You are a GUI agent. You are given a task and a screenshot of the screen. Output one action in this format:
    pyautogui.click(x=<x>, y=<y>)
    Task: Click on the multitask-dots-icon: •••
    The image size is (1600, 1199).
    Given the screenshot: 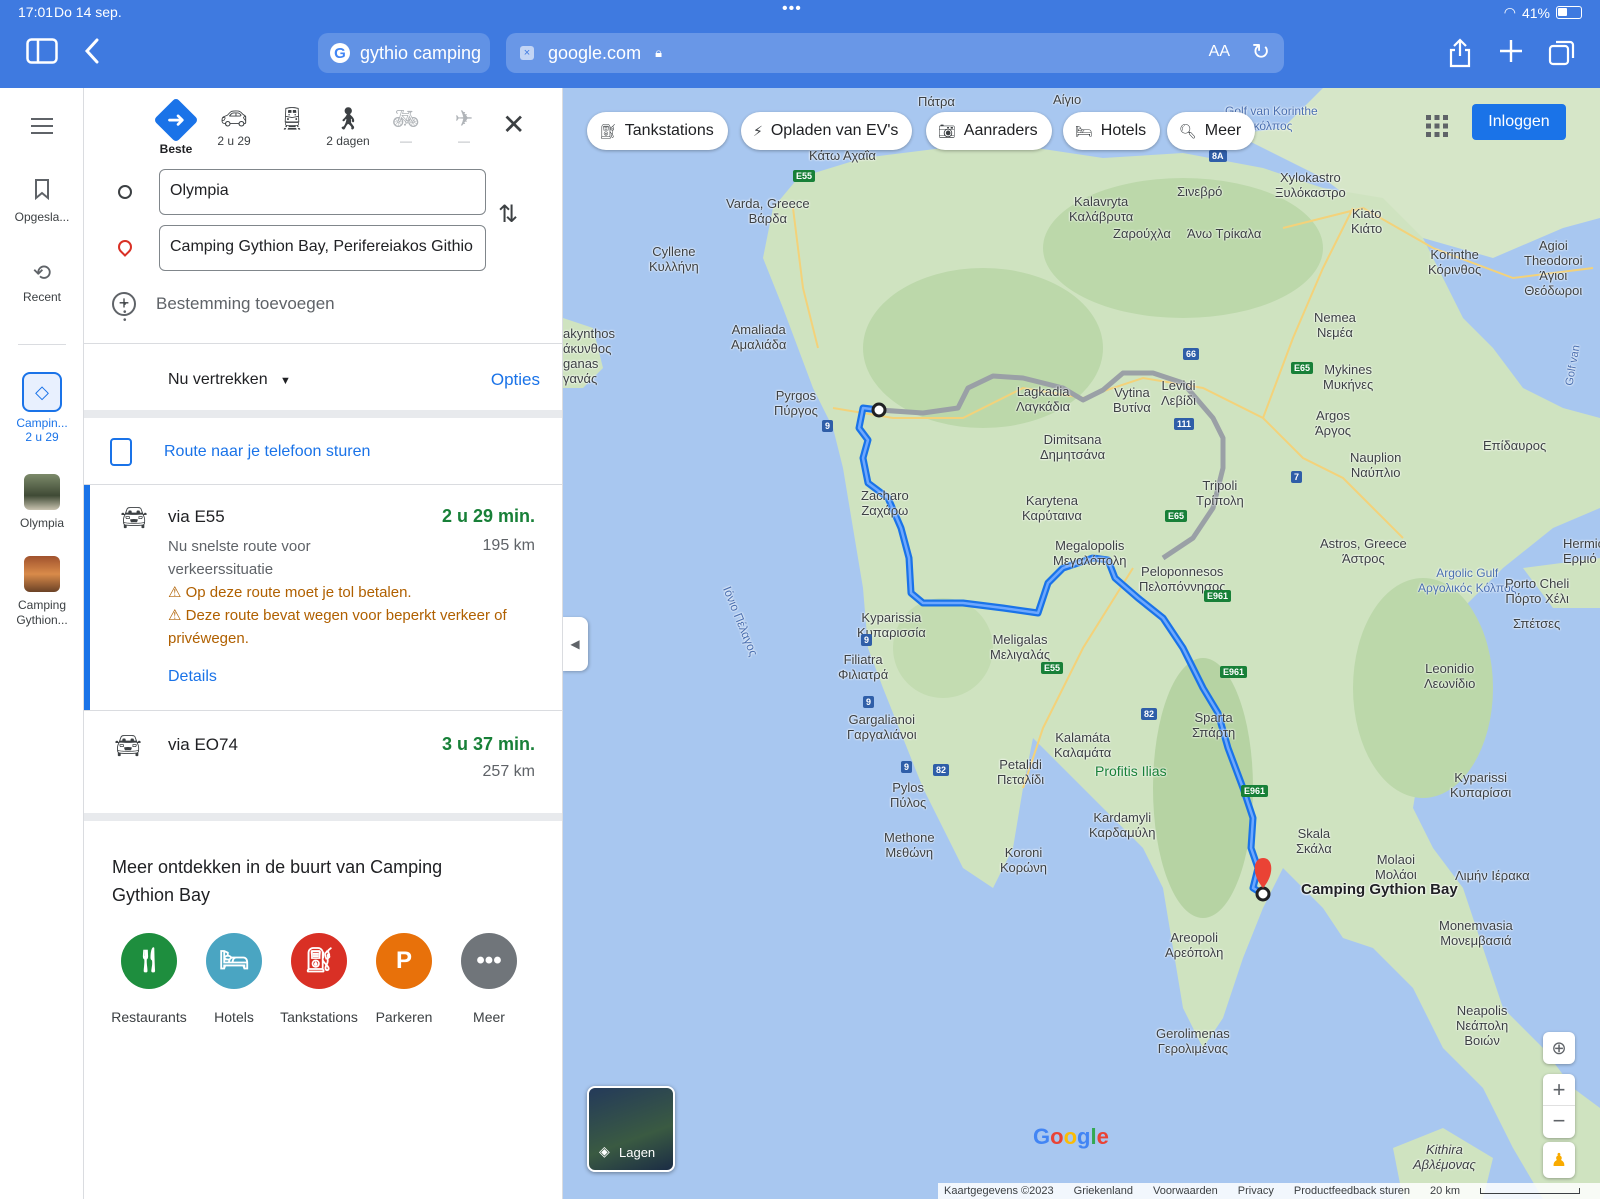 What is the action you would take?
    pyautogui.click(x=792, y=9)
    